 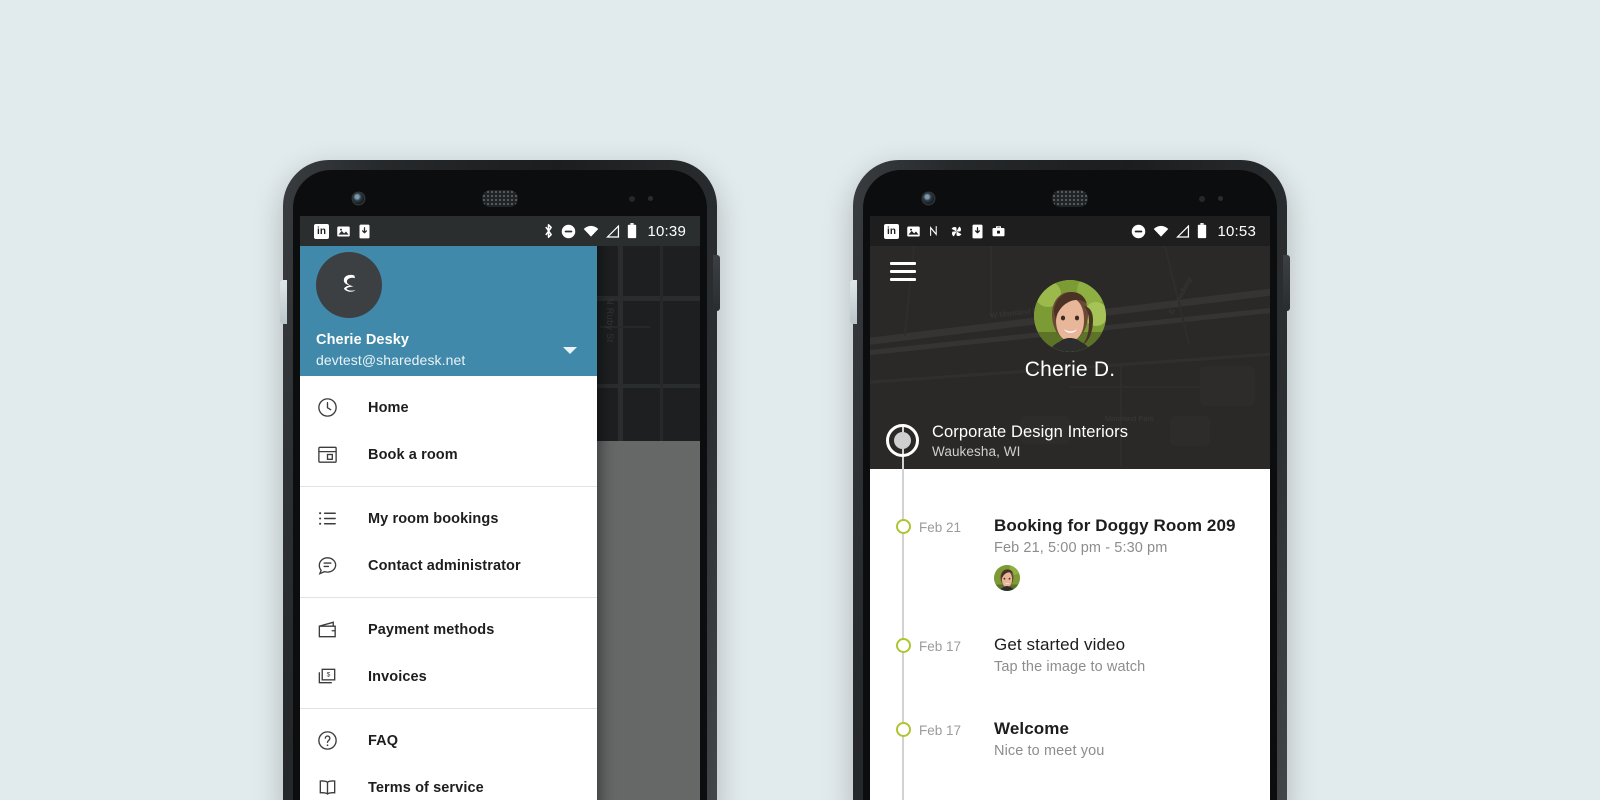 What do you see at coordinates (334, 740) in the screenshot?
I see `question-circle-icon` at bounding box center [334, 740].